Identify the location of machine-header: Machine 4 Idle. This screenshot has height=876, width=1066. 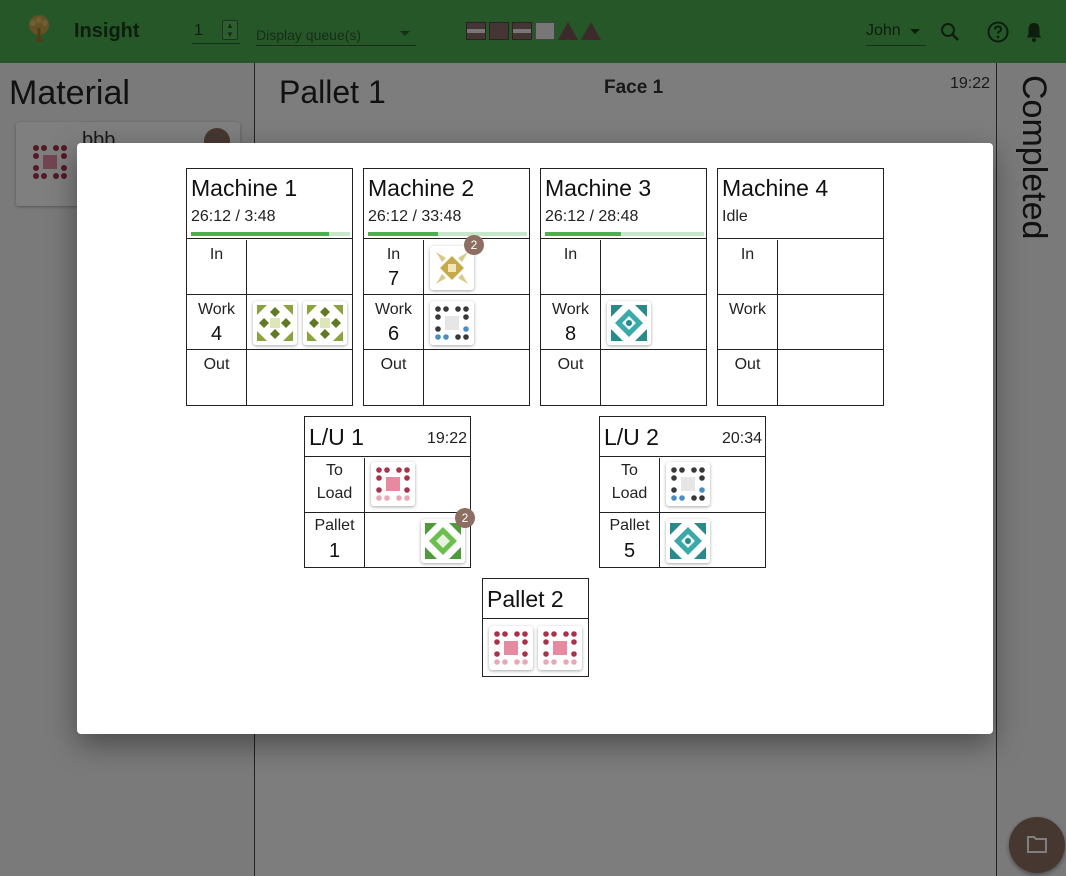
(800, 204).